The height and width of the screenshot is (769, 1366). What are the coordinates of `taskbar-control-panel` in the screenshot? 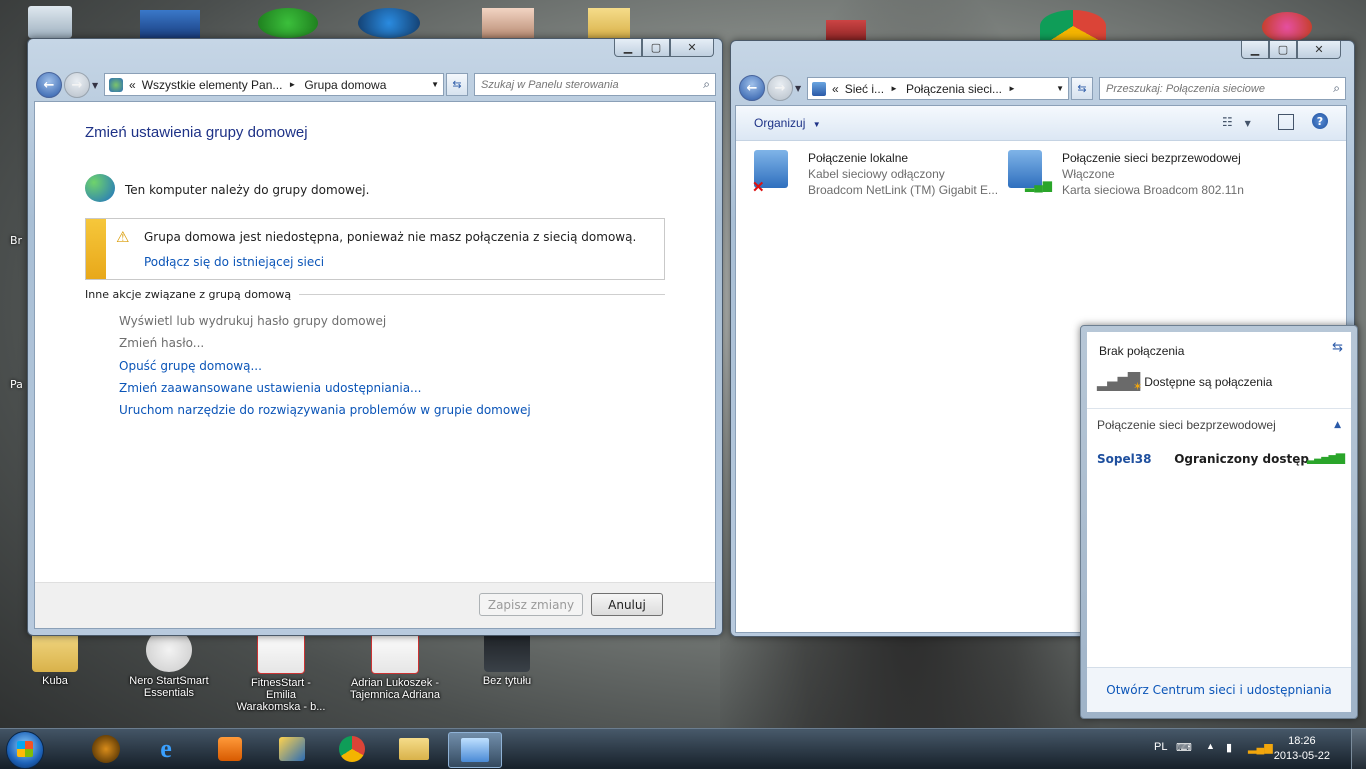 It's located at (475, 750).